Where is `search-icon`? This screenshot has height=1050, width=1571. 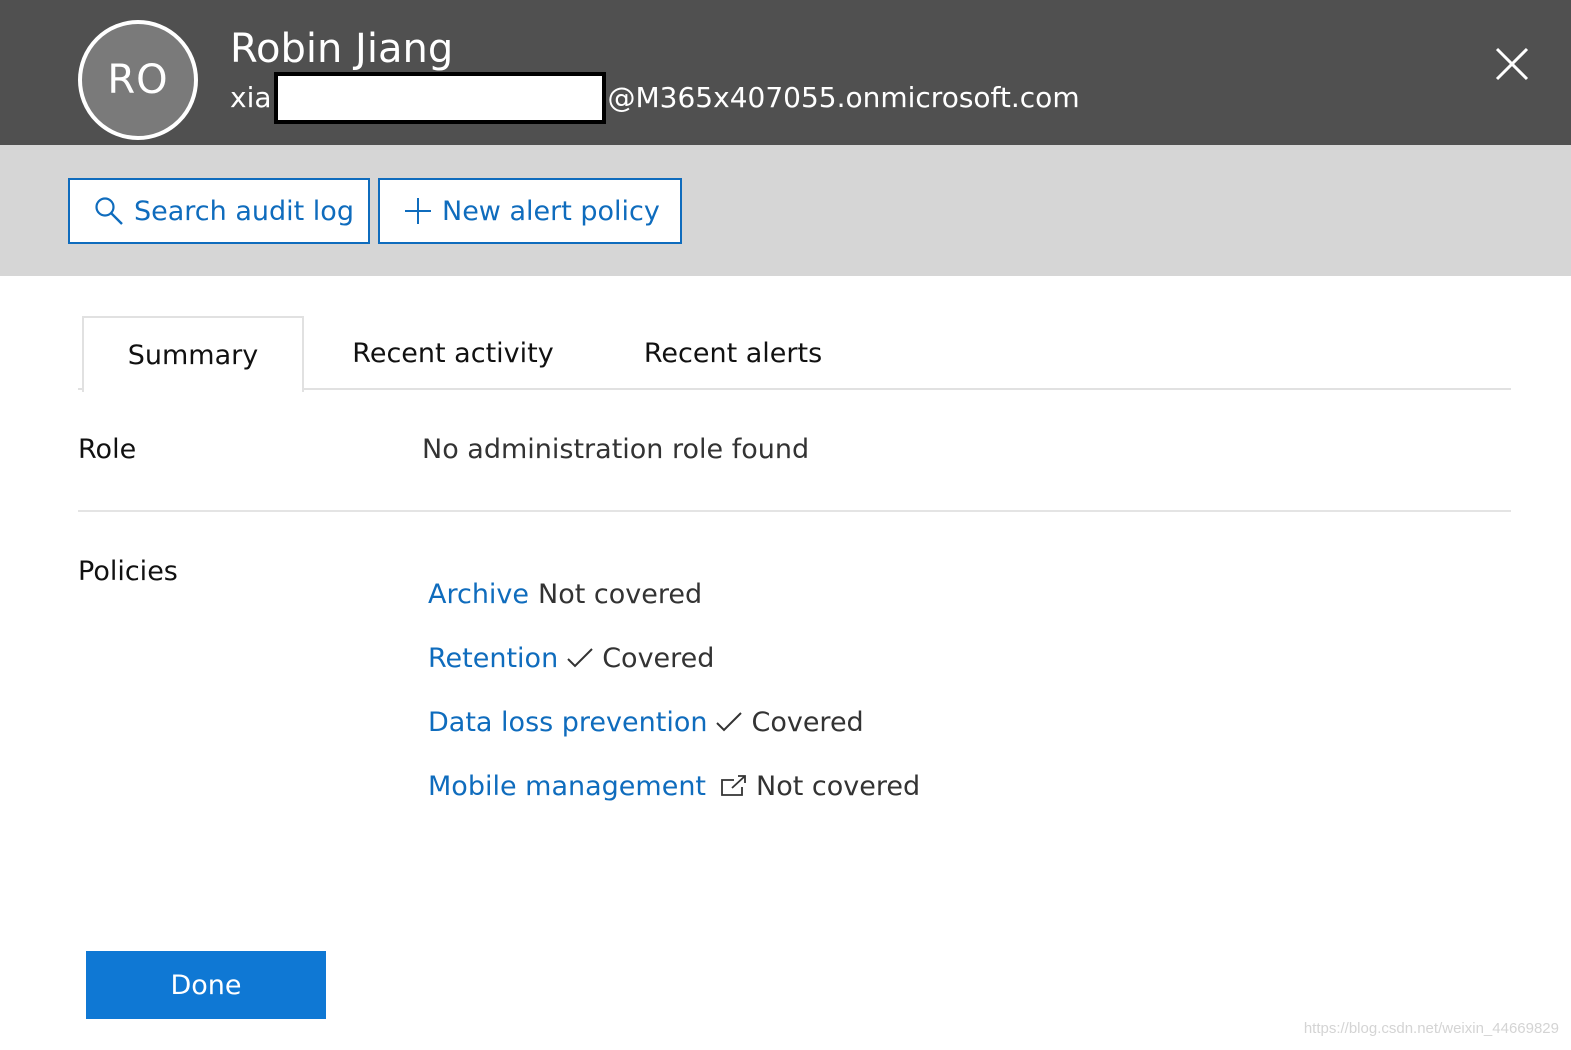
search-icon is located at coordinates (109, 211).